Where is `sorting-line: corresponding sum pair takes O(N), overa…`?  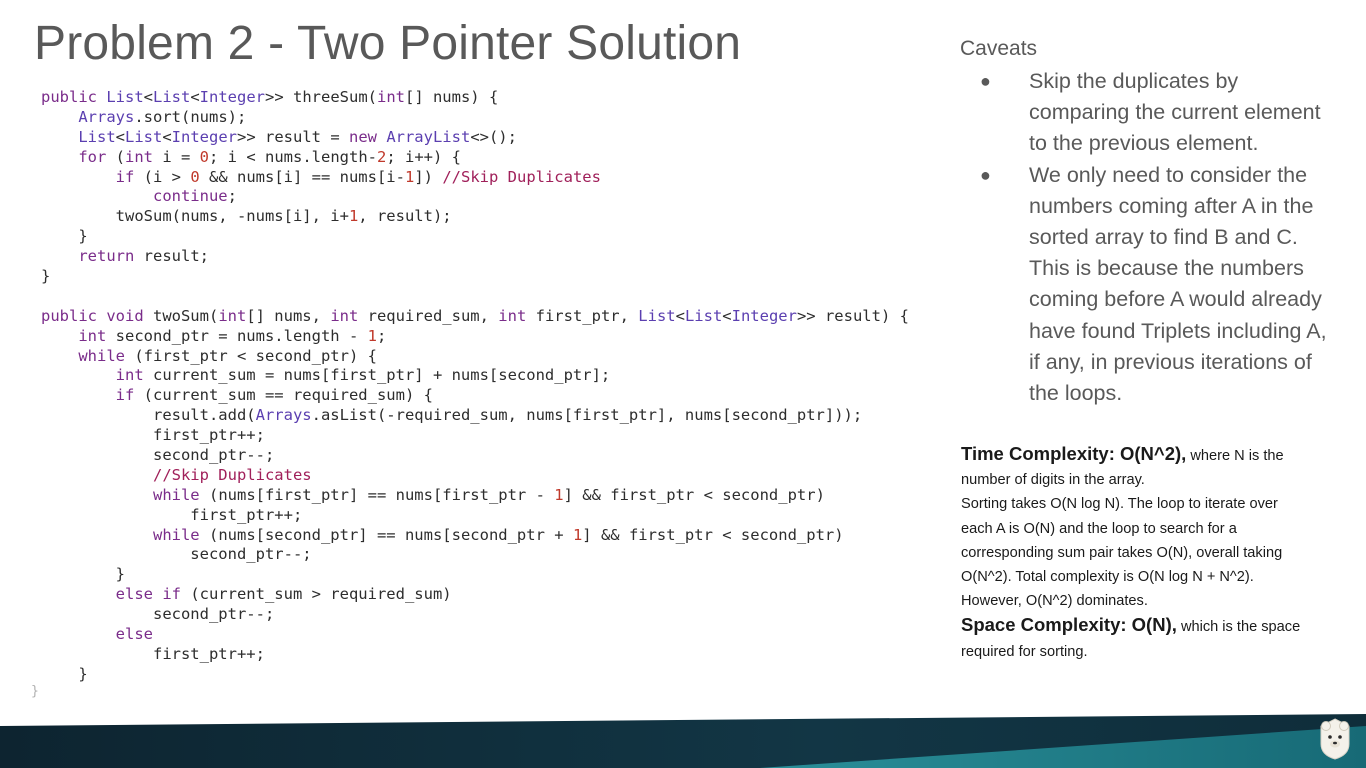
sorting-line: corresponding sum pair takes O(N), overa… is located at coordinates (1122, 552).